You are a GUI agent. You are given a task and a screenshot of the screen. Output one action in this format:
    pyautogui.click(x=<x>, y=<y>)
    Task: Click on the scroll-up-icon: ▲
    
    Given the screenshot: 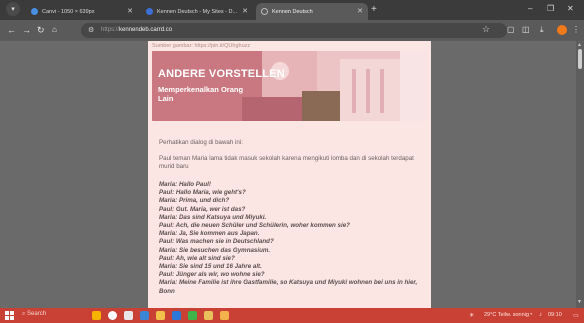 What is the action you would take?
    pyautogui.click(x=579, y=45)
    